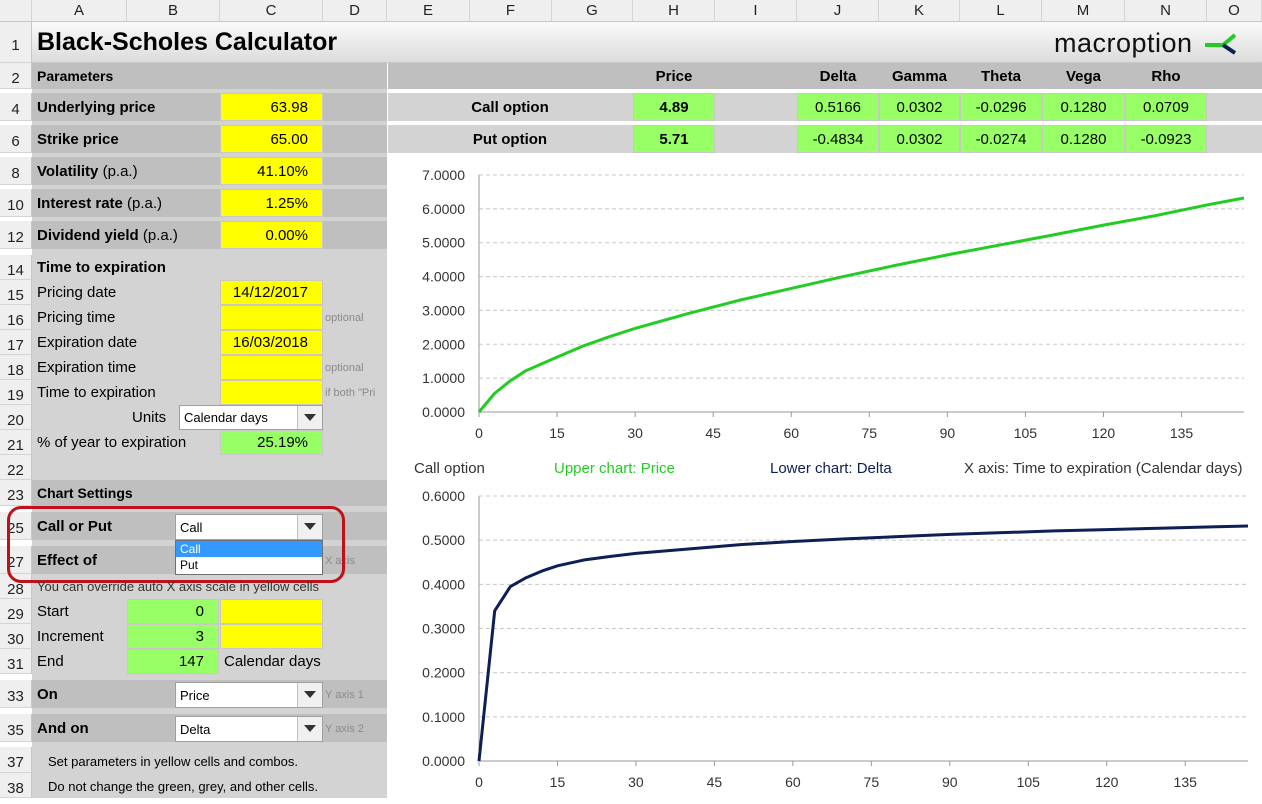 The image size is (1262, 804). Describe the element at coordinates (838, 11) in the screenshot. I see `column-header: J` at that location.